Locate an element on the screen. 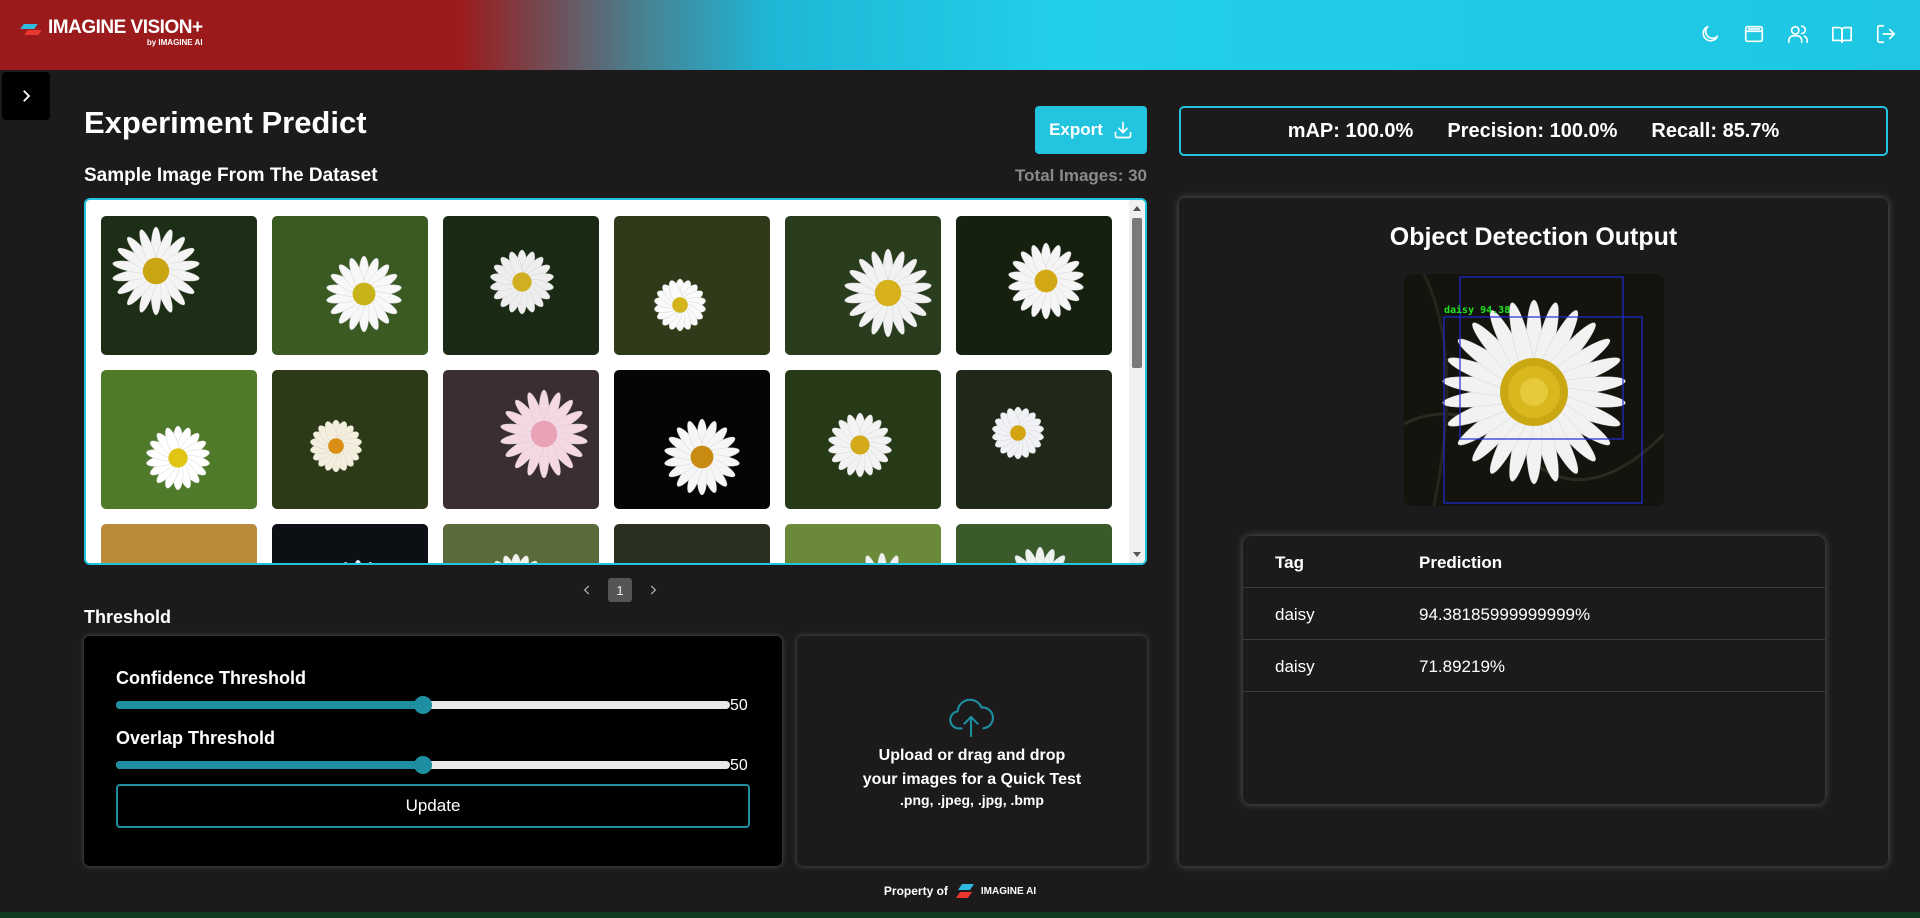 The image size is (1920, 918). logout-icon is located at coordinates (1886, 34).